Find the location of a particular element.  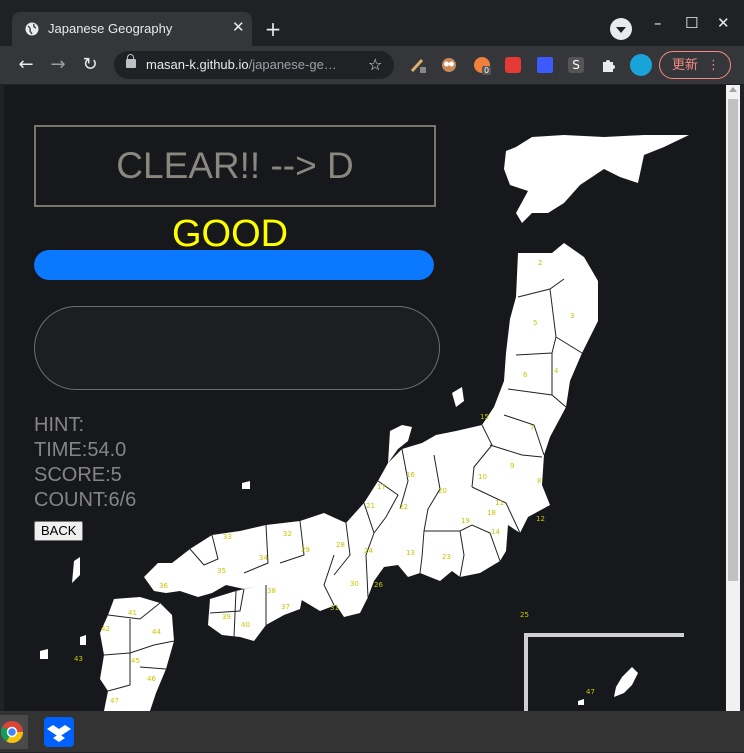

stats-panel: HINT: TIME:54.0 SCORE:5 COUNT:6/6 is located at coordinates (85, 463).